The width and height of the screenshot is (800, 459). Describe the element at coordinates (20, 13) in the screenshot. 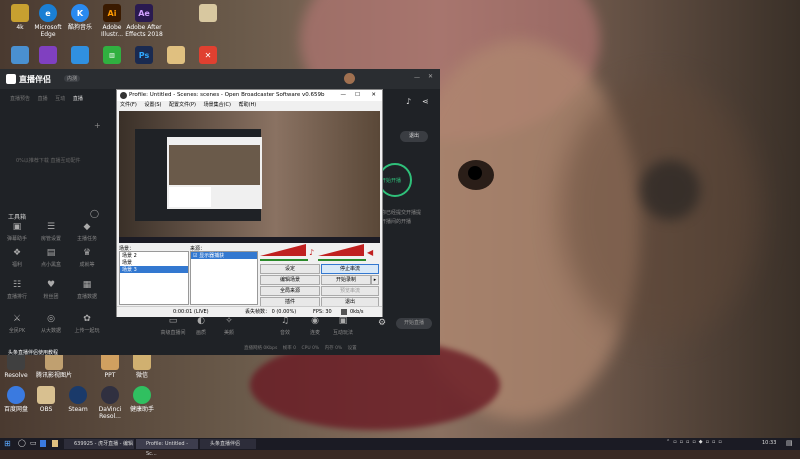

I see `folder-icon` at that location.